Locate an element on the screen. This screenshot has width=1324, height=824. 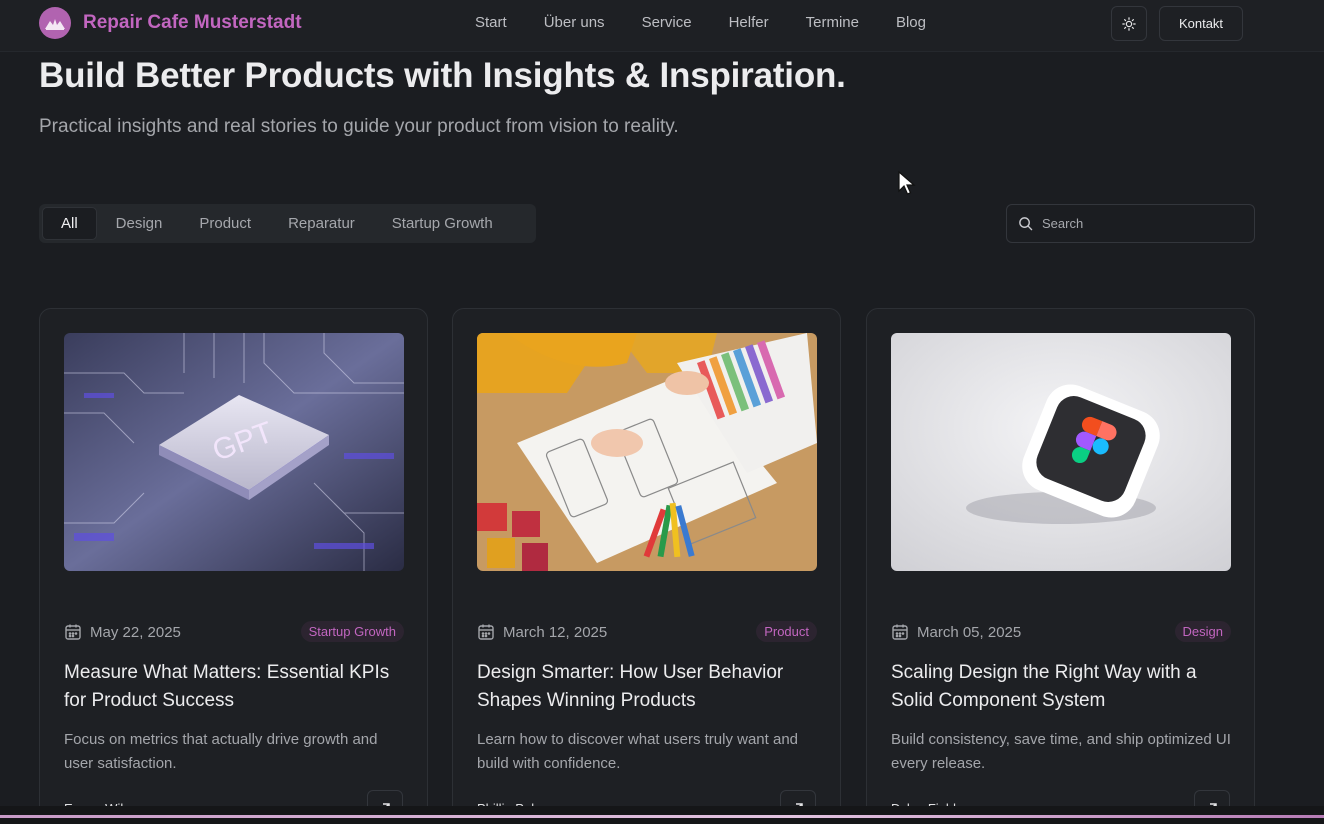
brand: Repair Cafe Musterstadt is located at coordinates (170, 23).